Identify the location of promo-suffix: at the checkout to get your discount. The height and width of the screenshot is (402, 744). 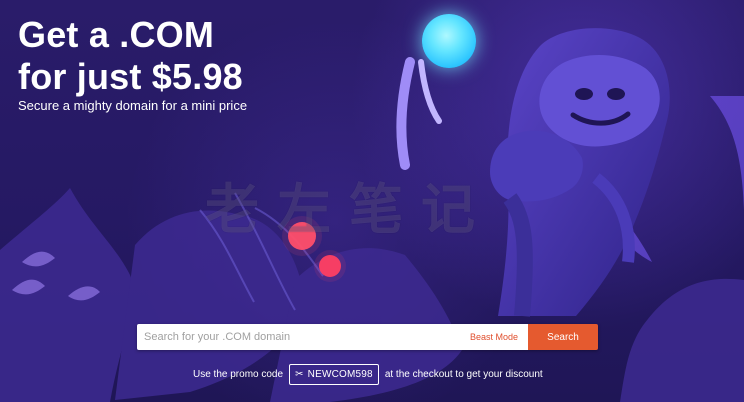
(463, 374).